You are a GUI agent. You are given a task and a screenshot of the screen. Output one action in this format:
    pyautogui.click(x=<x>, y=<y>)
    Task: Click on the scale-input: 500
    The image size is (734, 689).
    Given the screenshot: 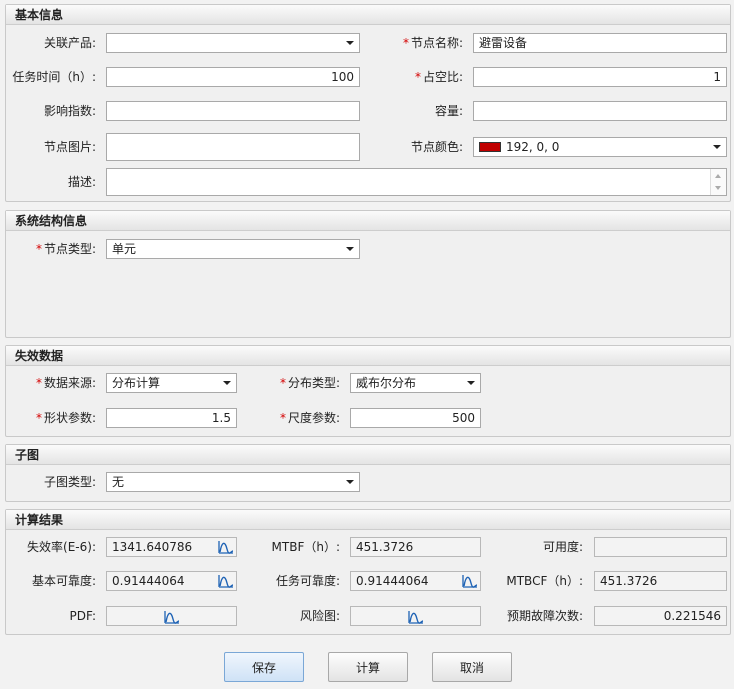 What is the action you would take?
    pyautogui.click(x=415, y=418)
    